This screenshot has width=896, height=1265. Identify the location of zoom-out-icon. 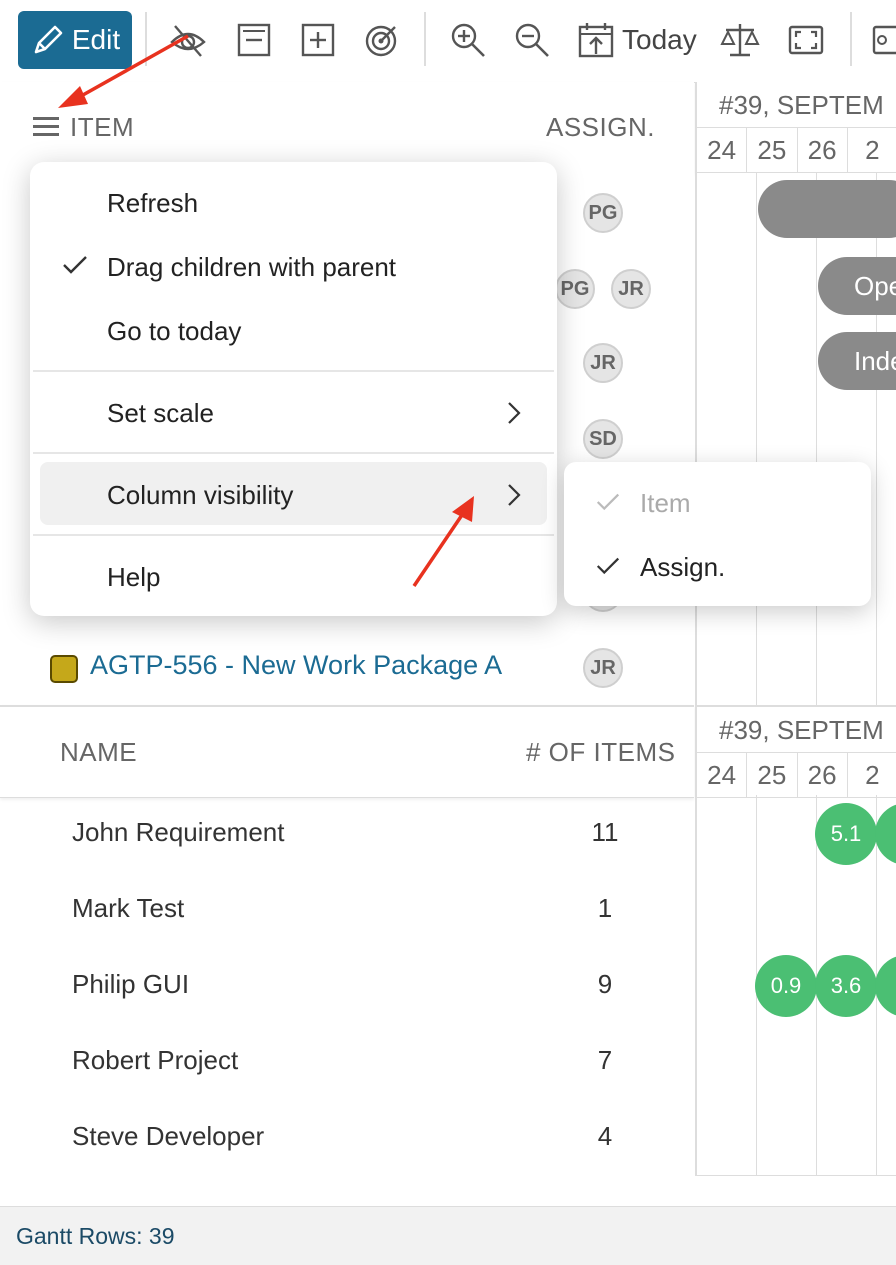
(532, 40).